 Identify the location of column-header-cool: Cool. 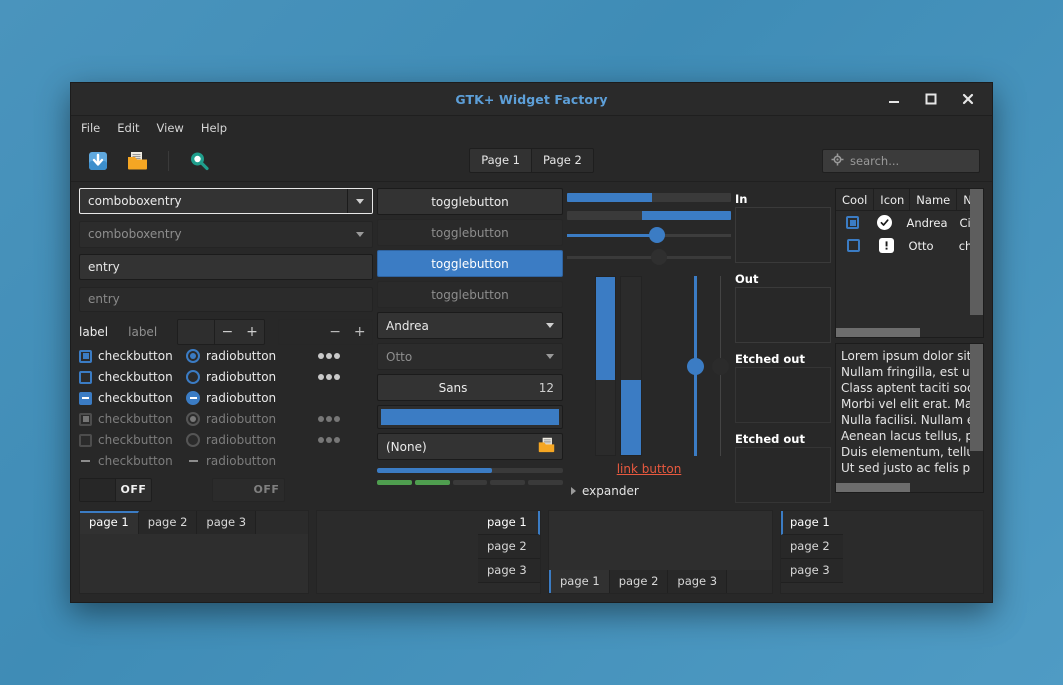
(855, 199).